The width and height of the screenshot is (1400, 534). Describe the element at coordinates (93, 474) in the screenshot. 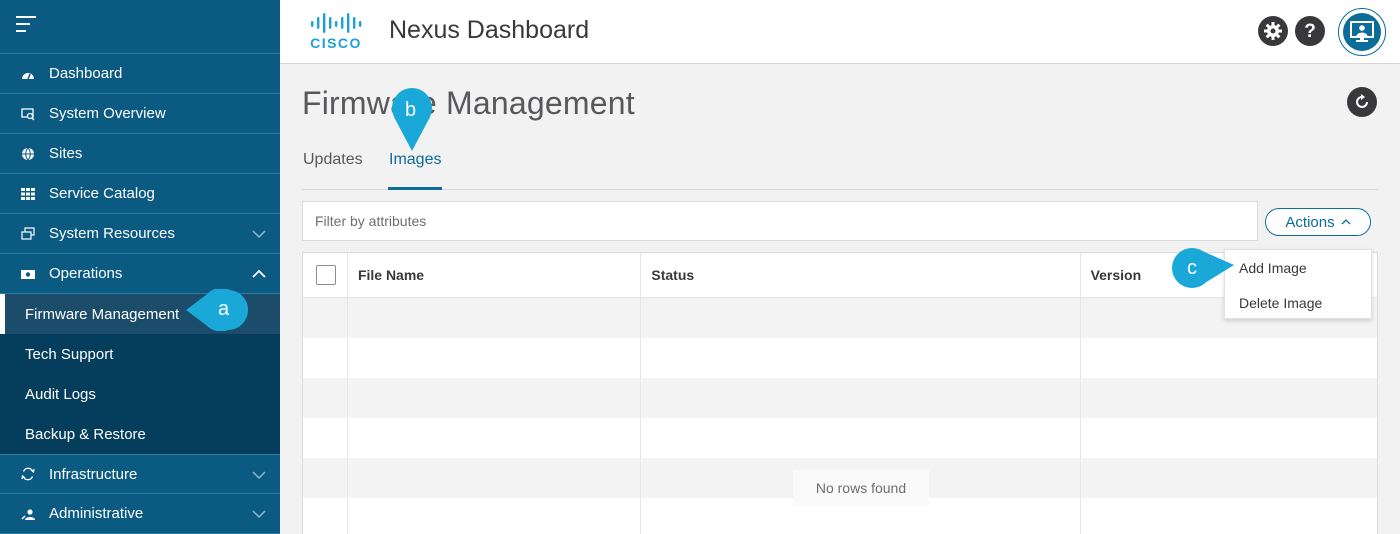

I see `sidebar-item-label: Infrastructure` at that location.